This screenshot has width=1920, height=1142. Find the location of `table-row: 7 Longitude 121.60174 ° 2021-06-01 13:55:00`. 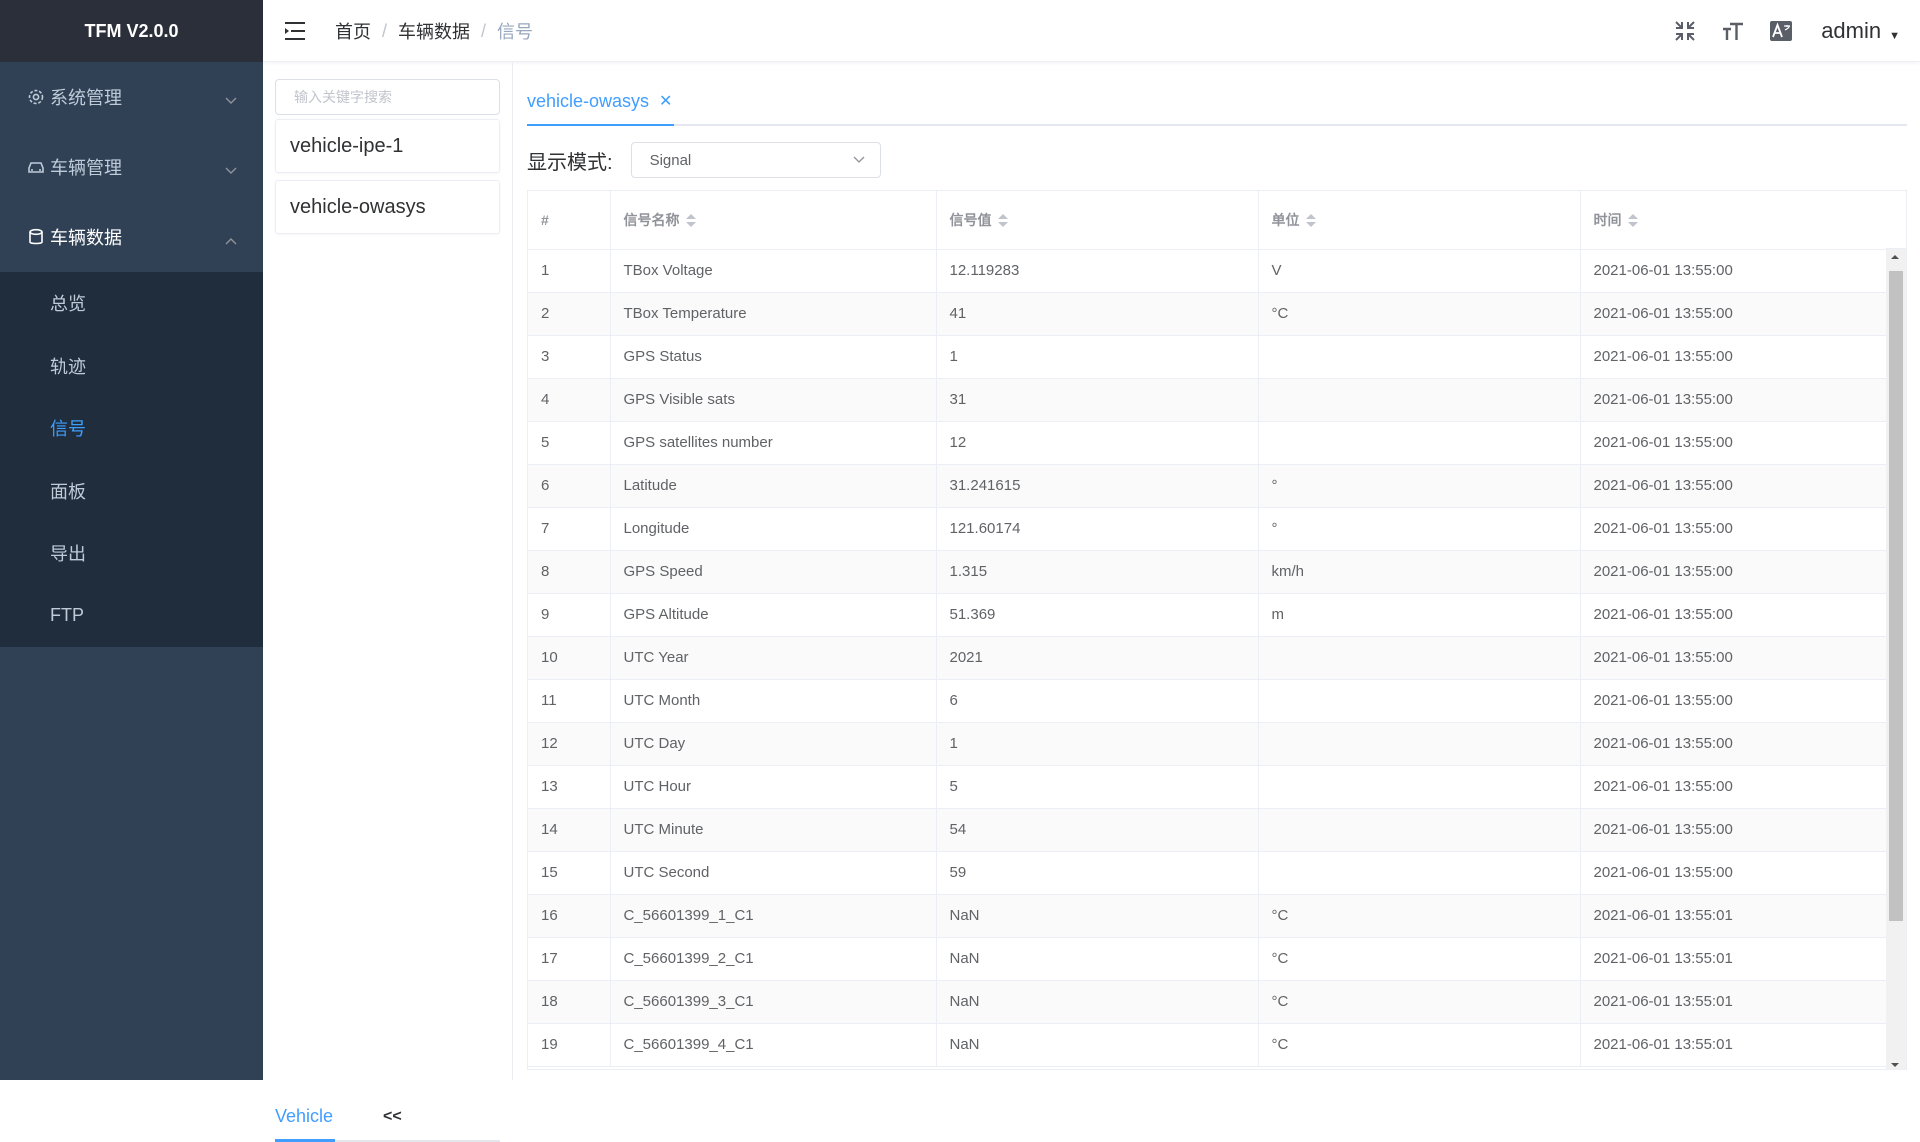

table-row: 7 Longitude 121.60174 ° 2021-06-01 13:55:00 is located at coordinates (1208, 529).